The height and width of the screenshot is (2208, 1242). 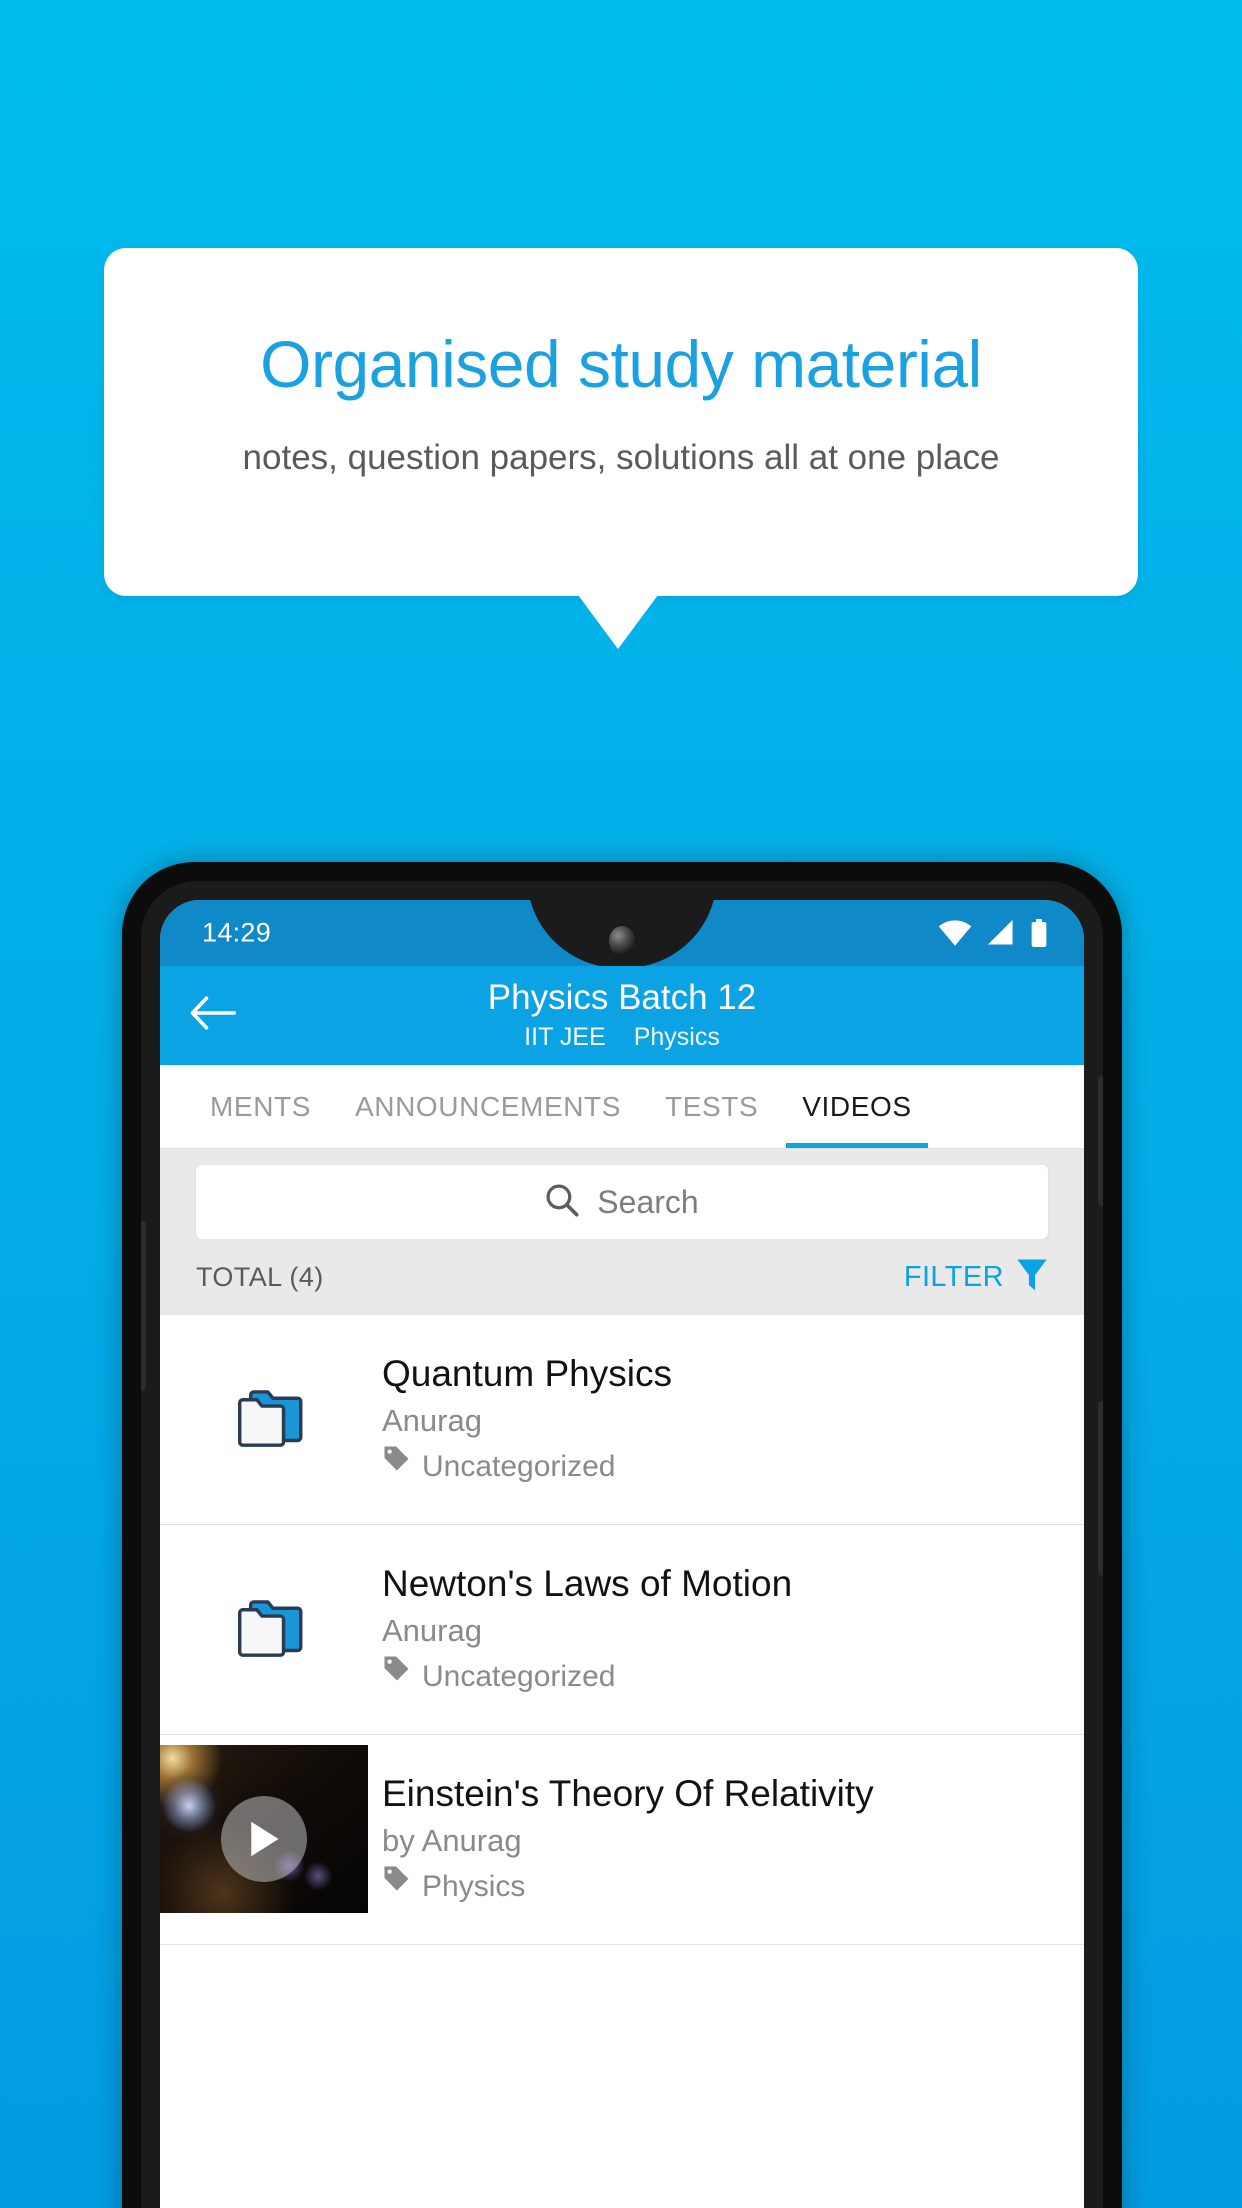 What do you see at coordinates (676, 1037) in the screenshot?
I see `breadcrumb-subject: Physics` at bounding box center [676, 1037].